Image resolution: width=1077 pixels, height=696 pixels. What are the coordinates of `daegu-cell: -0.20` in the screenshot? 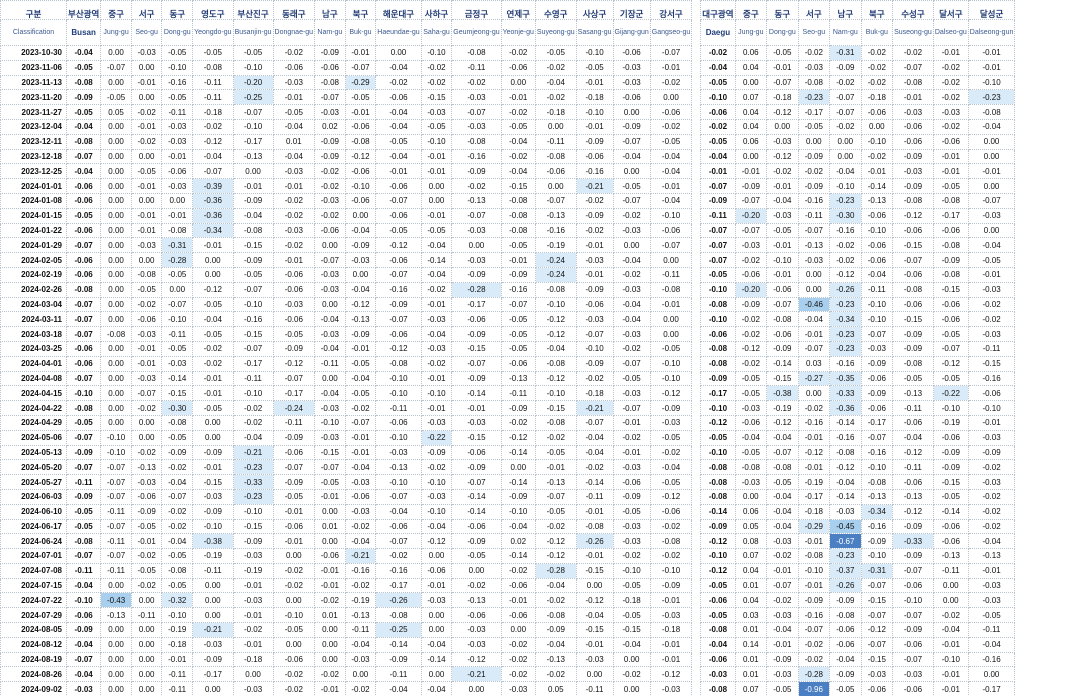 It's located at (751, 215).